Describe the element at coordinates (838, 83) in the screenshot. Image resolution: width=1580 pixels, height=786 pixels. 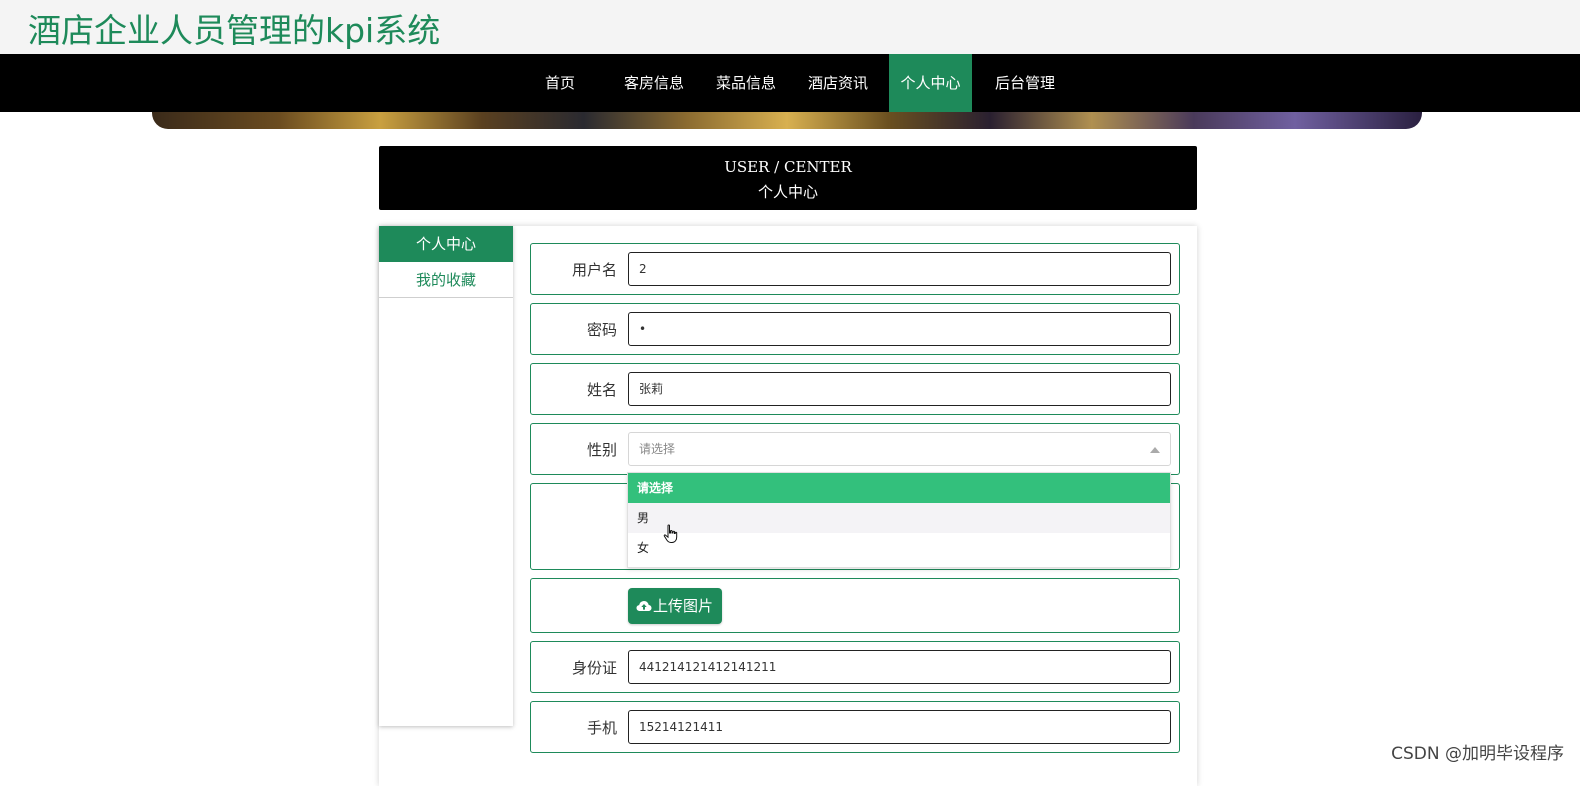
I see `nav-item-news: 酒店资讯` at that location.